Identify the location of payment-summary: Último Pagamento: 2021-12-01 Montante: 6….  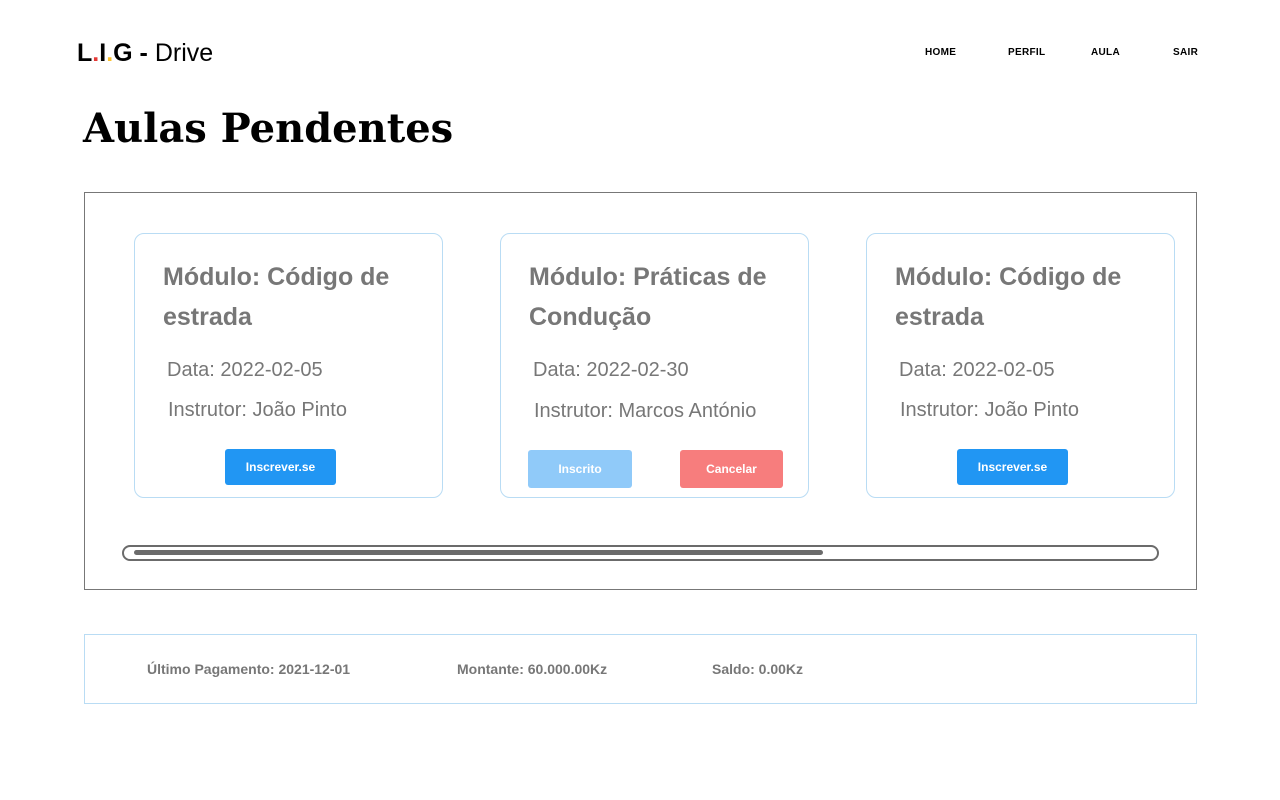
(640, 669).